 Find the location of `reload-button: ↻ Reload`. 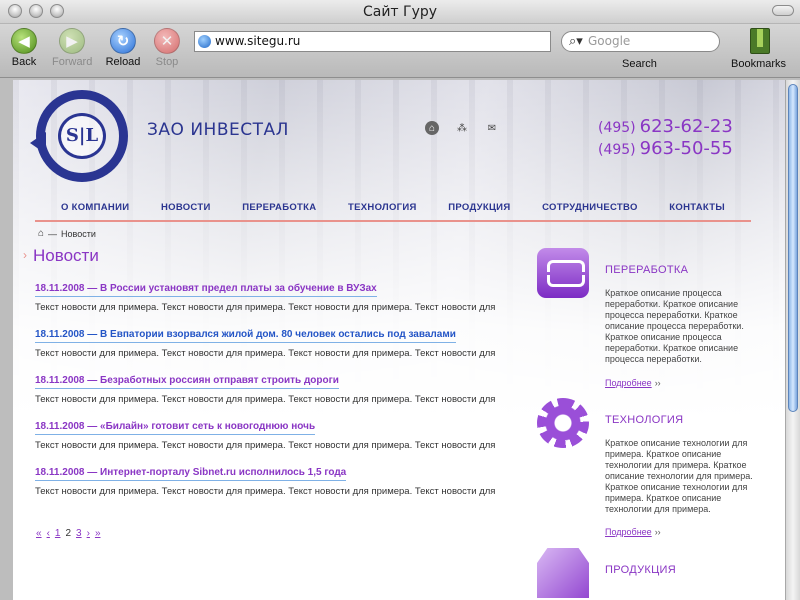

reload-button: ↻ Reload is located at coordinates (123, 48).